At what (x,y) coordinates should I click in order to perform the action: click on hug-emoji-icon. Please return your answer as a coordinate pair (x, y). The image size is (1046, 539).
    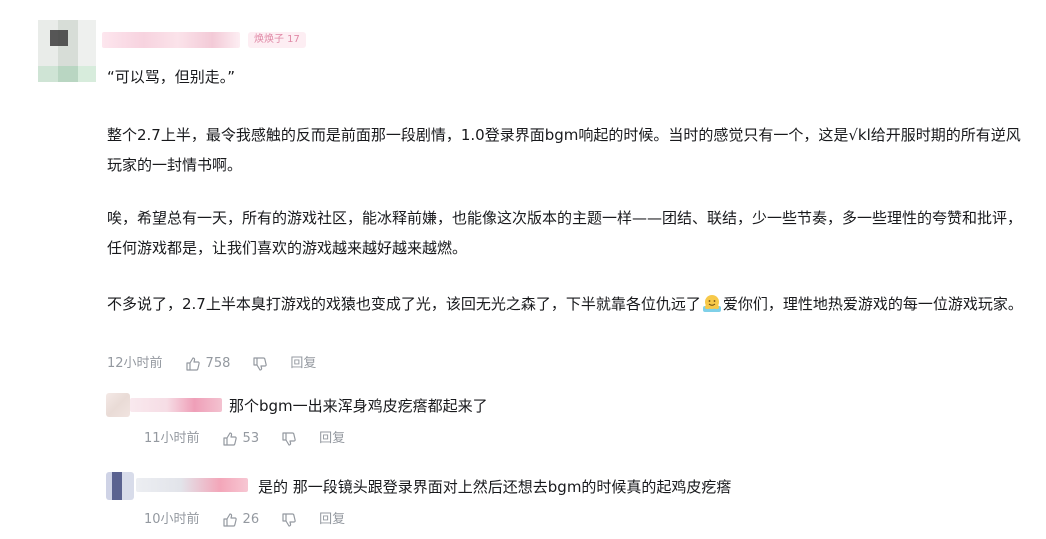
    Looking at the image, I should click on (711, 303).